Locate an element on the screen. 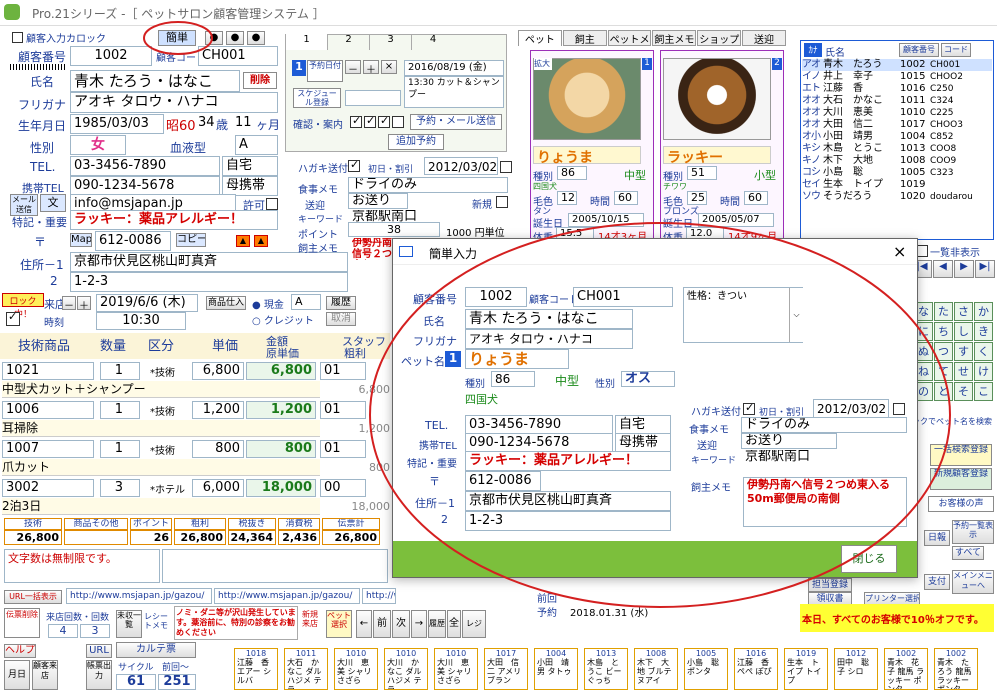  reserve-date-button: 予約日付 is located at coordinates (325, 71).